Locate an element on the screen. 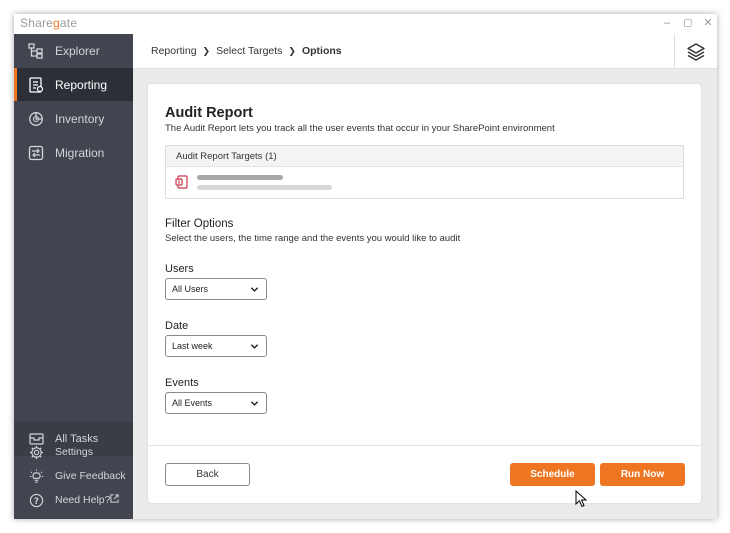  sidebar-item-migration: Migration is located at coordinates (73, 152).